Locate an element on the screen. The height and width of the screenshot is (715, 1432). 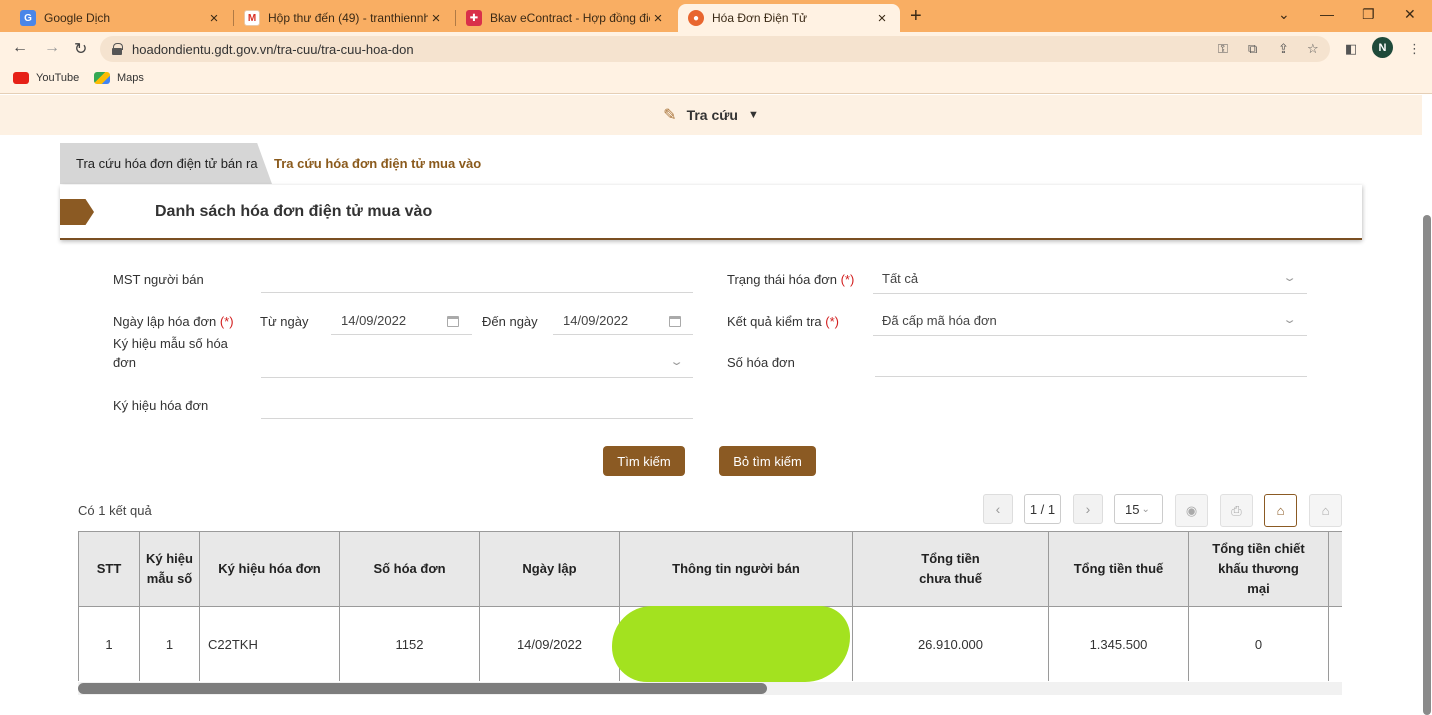
gmail-icon: M is located at coordinates (252, 18).